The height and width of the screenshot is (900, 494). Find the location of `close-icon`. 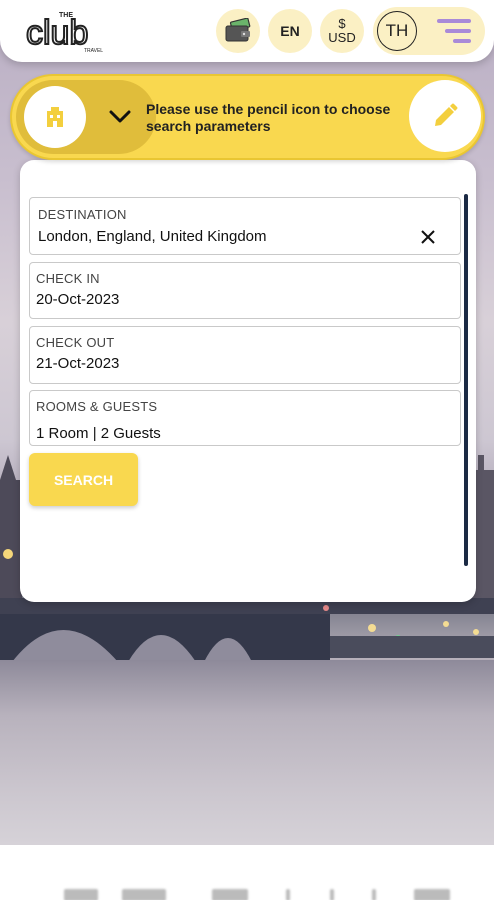

close-icon is located at coordinates (428, 237).